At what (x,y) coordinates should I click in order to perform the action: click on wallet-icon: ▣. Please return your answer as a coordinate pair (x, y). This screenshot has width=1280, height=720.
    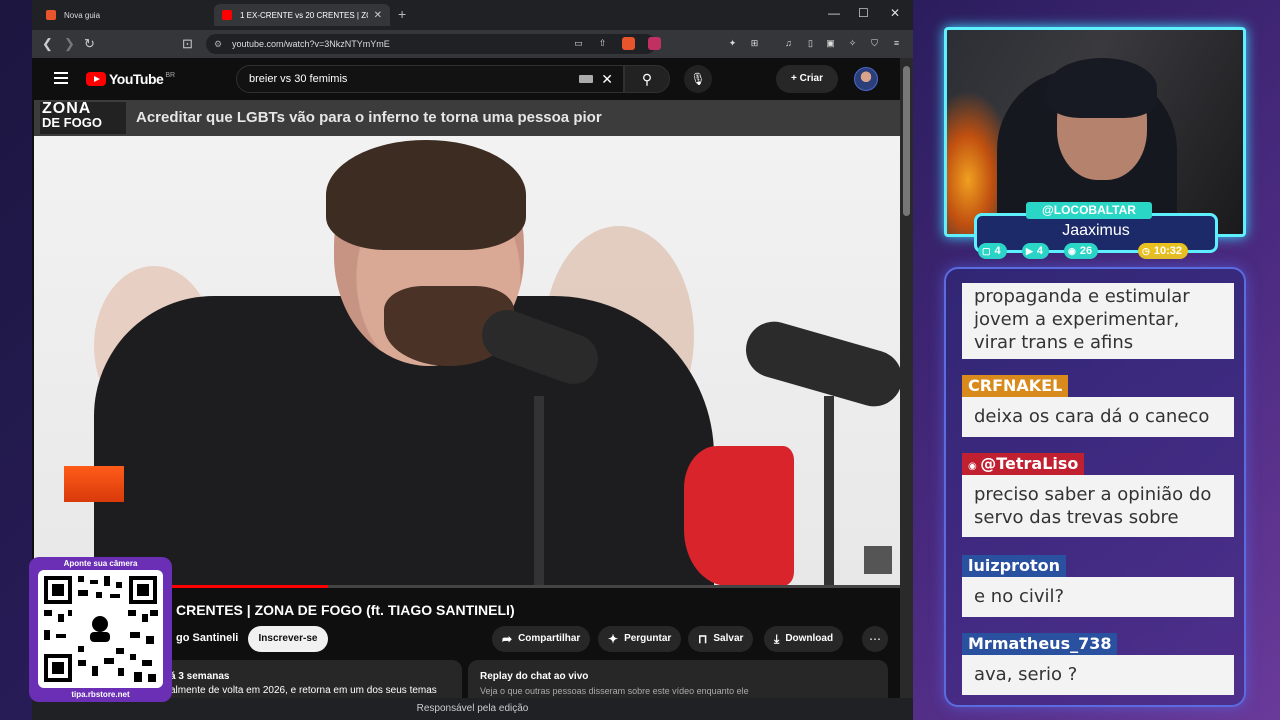
    Looking at the image, I should click on (830, 43).